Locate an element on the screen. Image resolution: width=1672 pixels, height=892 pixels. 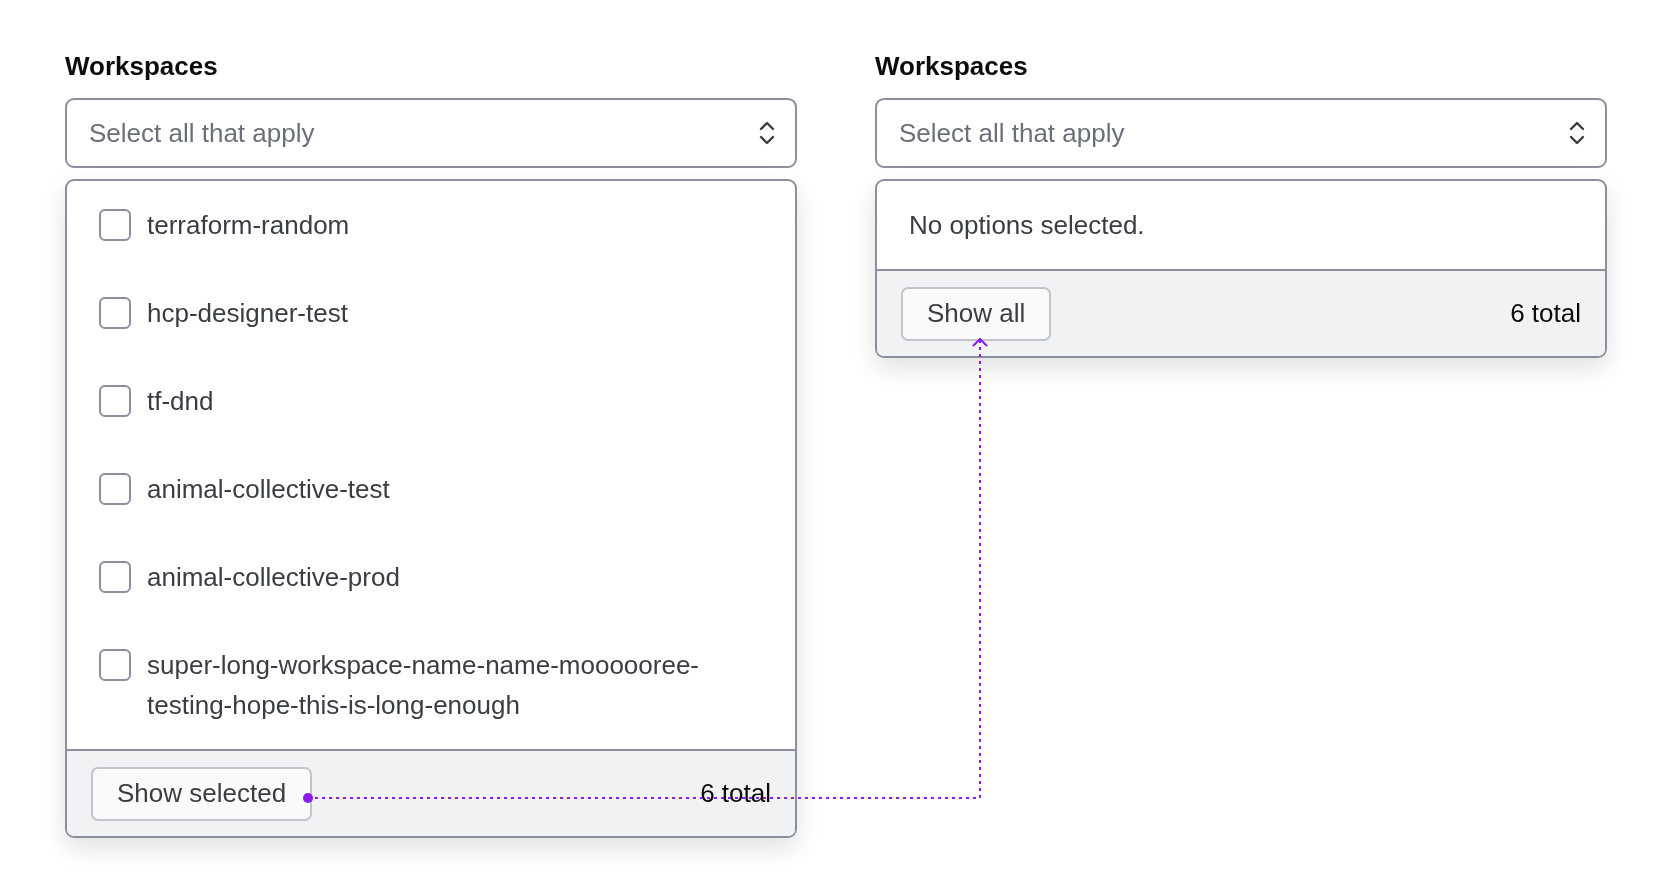
option-label: animal-collective-test is located at coordinates (268, 489).